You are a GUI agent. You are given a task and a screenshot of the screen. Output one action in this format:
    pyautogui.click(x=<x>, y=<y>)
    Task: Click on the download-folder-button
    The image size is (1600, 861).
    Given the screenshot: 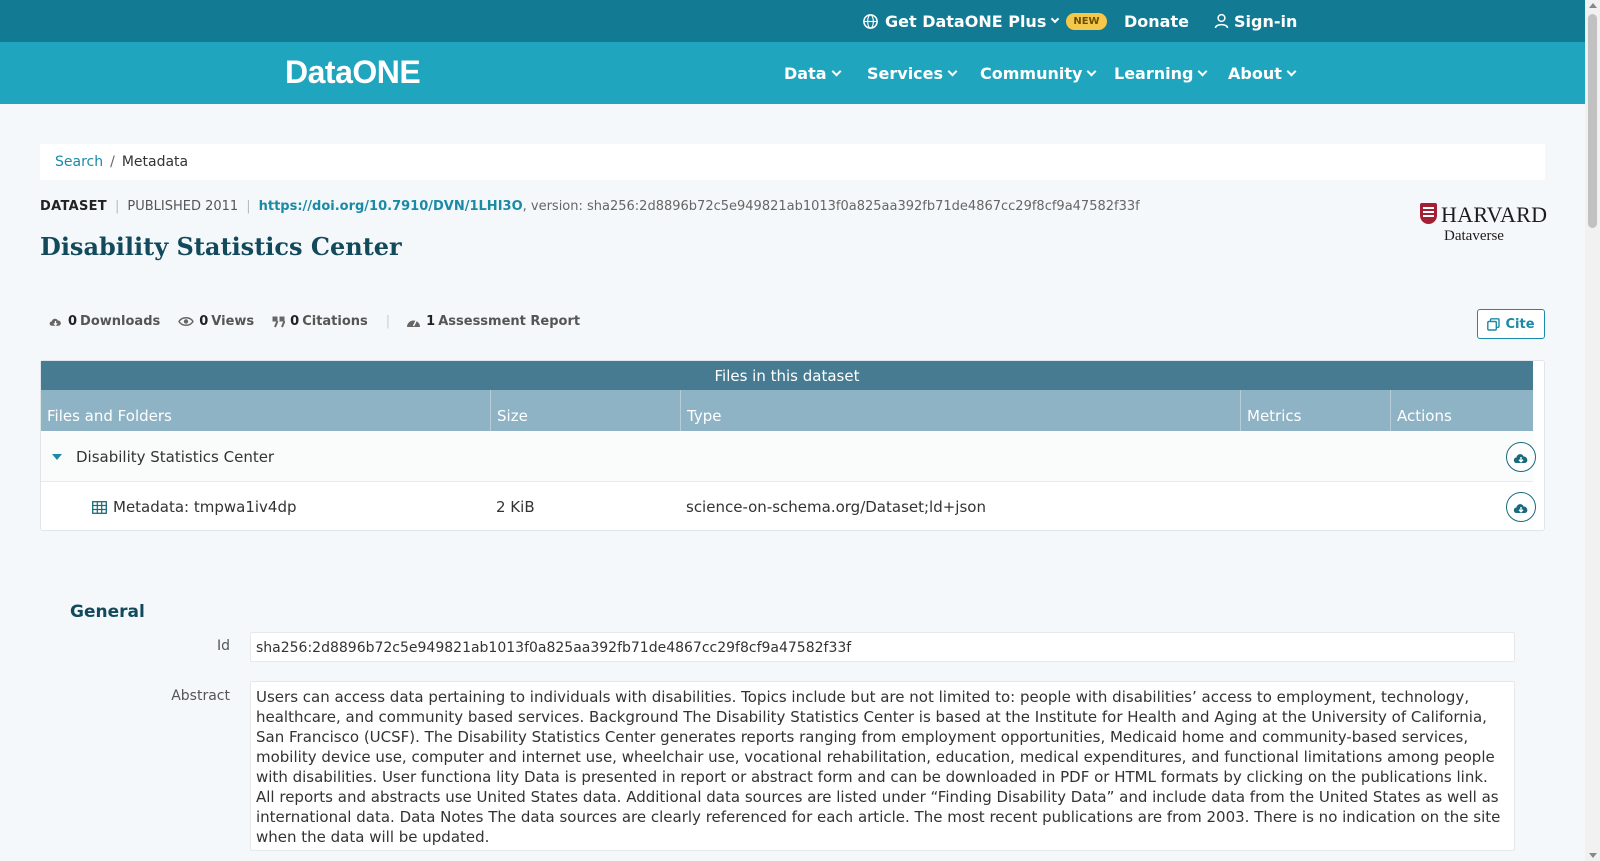 What is the action you would take?
    pyautogui.click(x=1521, y=457)
    